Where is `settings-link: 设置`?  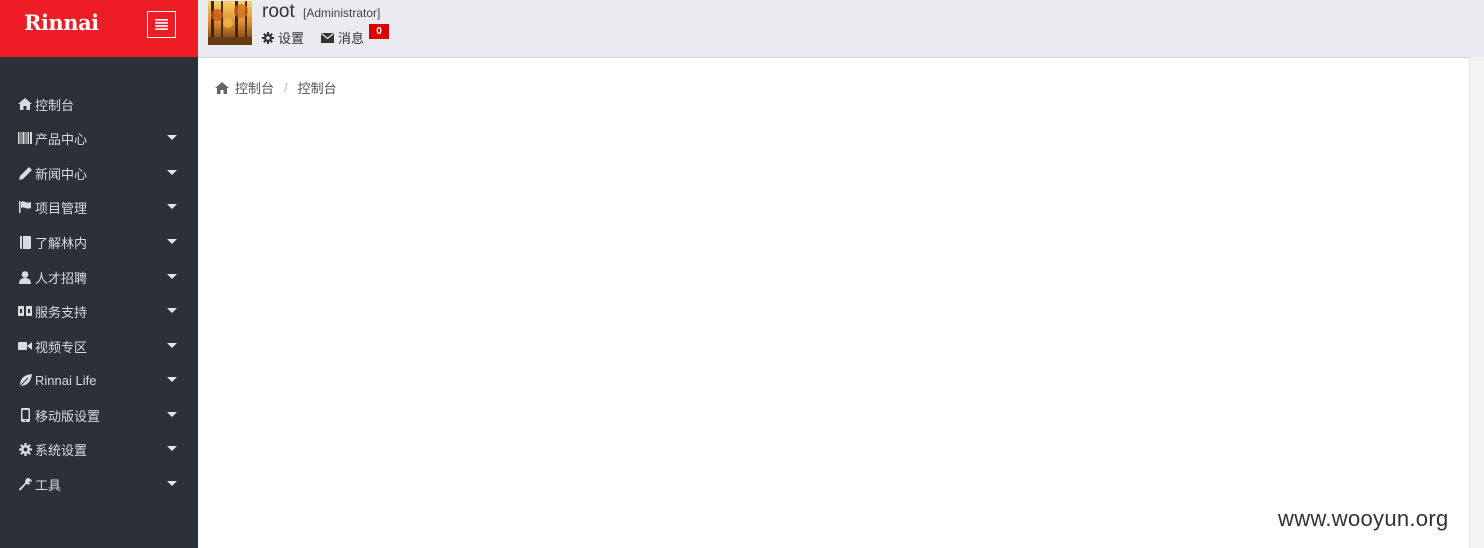
settings-link: 设置 is located at coordinates (283, 37).